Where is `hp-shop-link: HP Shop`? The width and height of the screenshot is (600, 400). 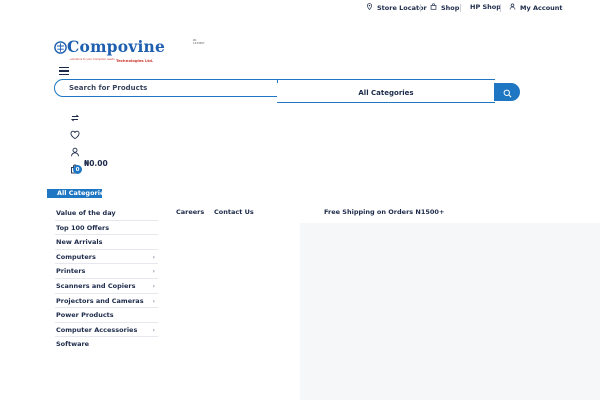 hp-shop-link: HP Shop is located at coordinates (485, 7).